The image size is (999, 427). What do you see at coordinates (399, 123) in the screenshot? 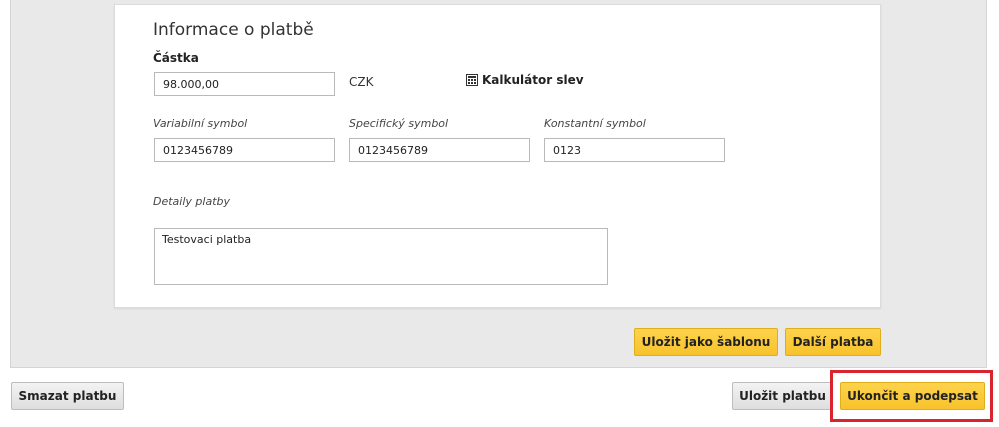
I see `specific-symbol-label: Specifický symbol` at bounding box center [399, 123].